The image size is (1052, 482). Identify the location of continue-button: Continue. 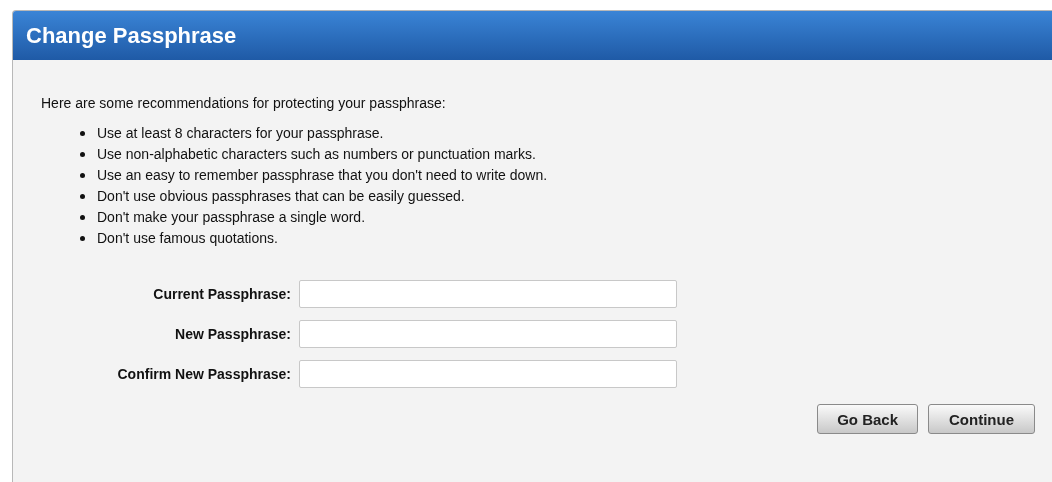
(981, 419).